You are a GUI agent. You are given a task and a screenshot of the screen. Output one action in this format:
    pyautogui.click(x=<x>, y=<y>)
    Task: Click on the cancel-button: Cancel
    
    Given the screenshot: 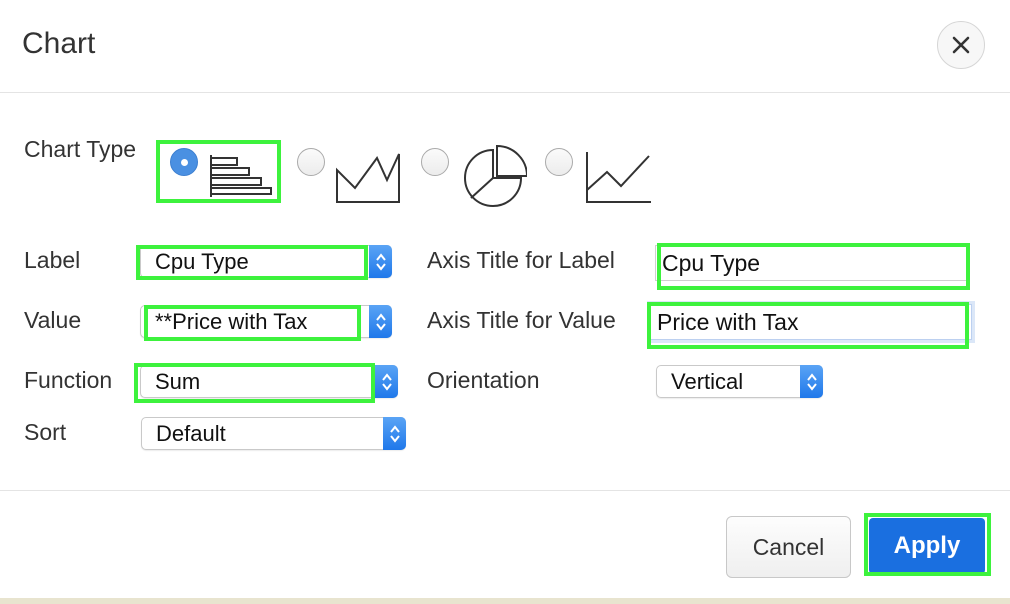 What is the action you would take?
    pyautogui.click(x=788, y=547)
    